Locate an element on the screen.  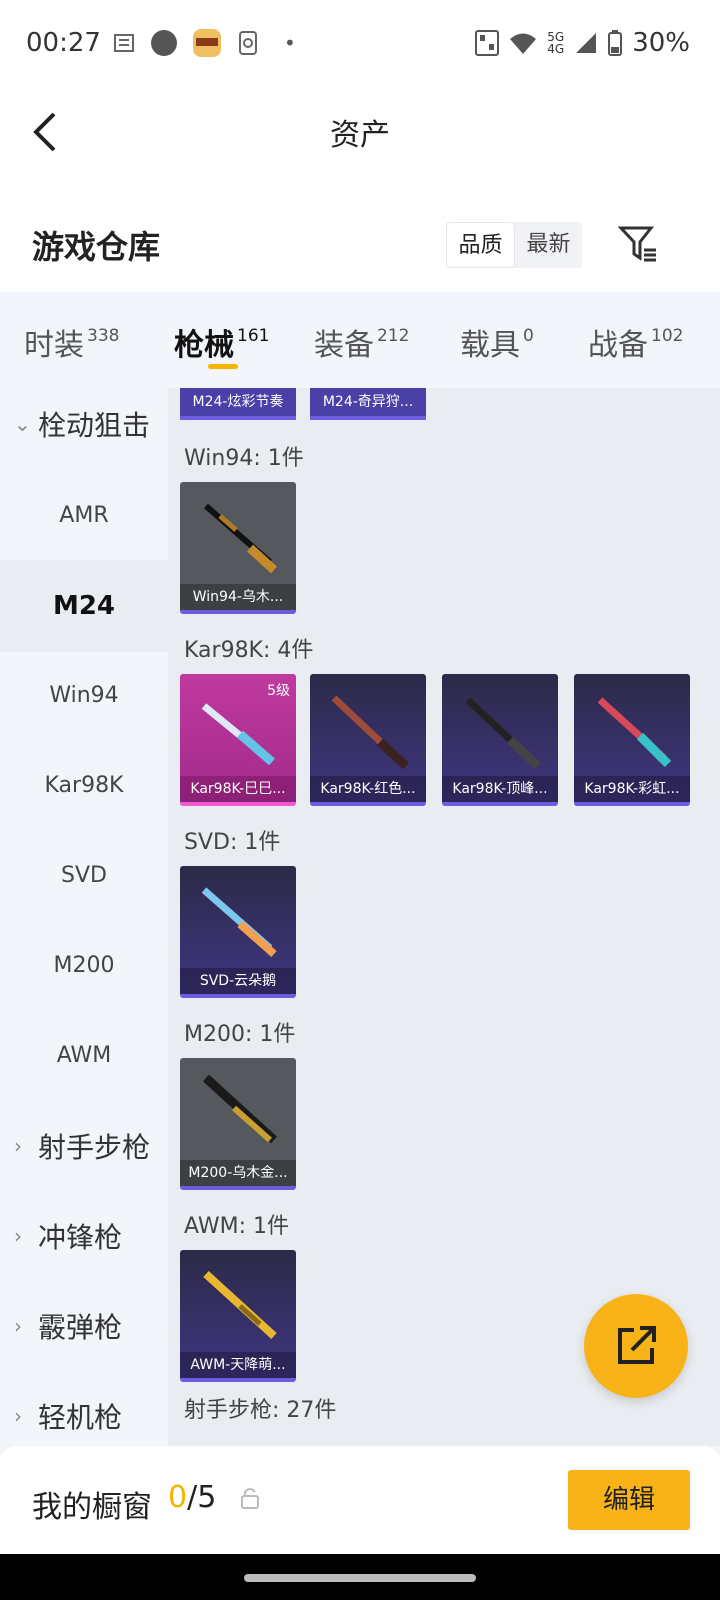
external-link-icon is located at coordinates (637, 1345).